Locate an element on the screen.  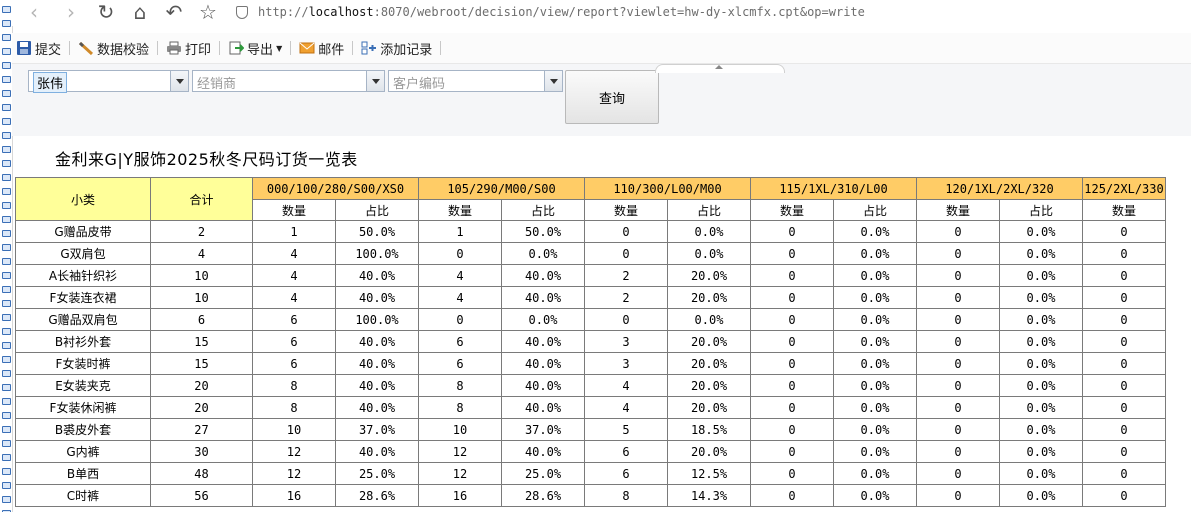
export-button: 导出 ▼ is located at coordinates (255, 48).